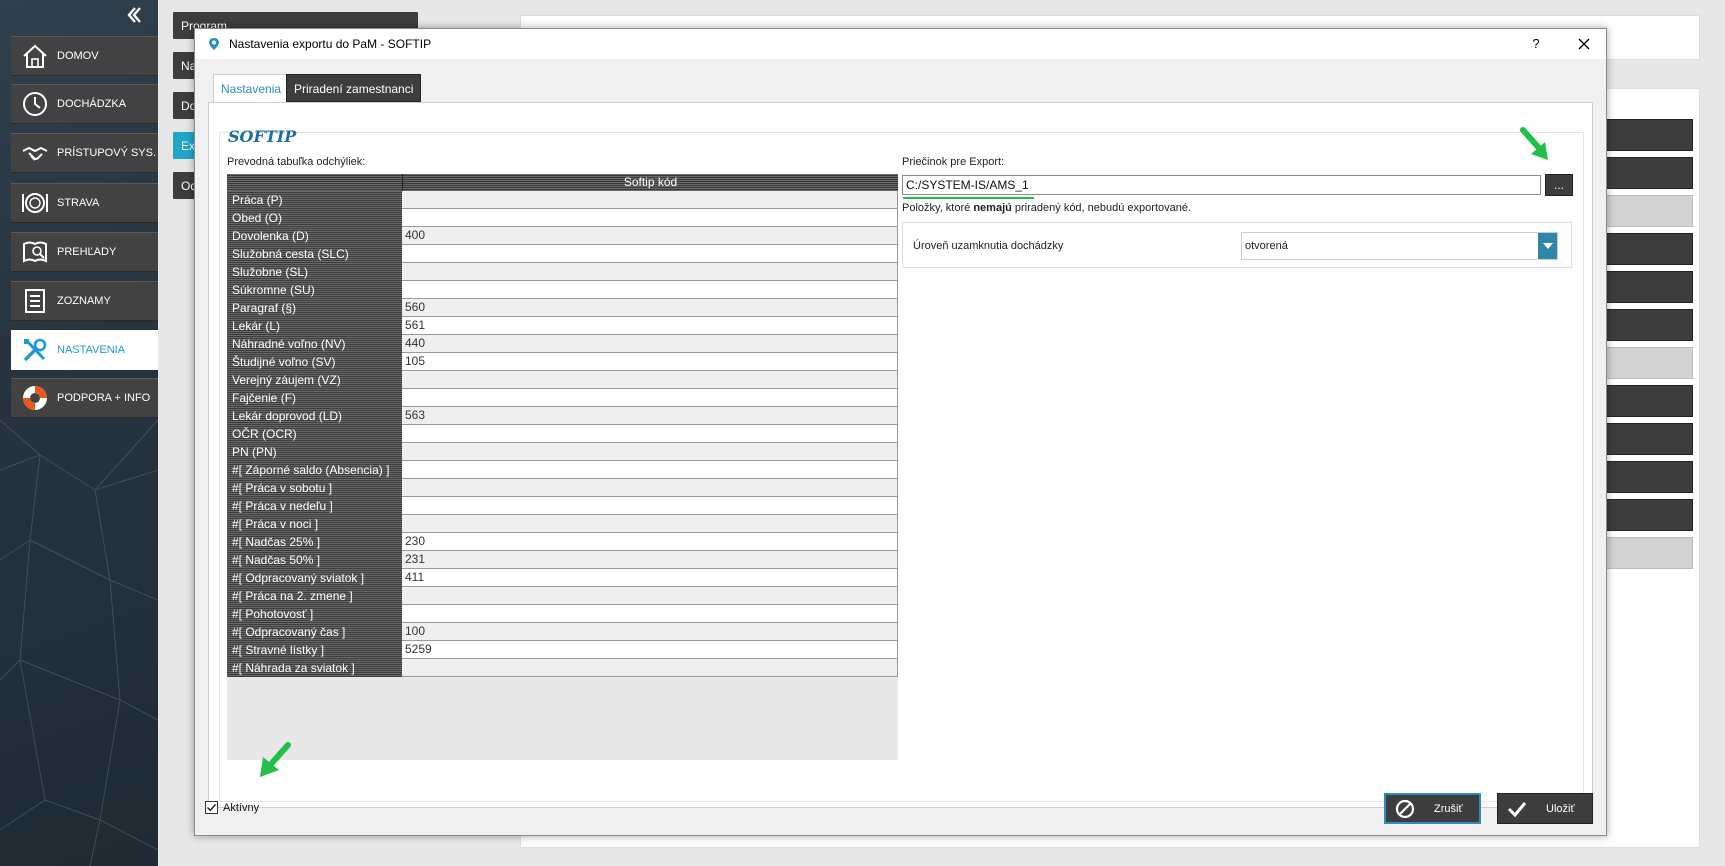 The image size is (1725, 866). Describe the element at coordinates (314, 560) in the screenshot. I see `row-header: #[ Nadčas 50% ]` at that location.